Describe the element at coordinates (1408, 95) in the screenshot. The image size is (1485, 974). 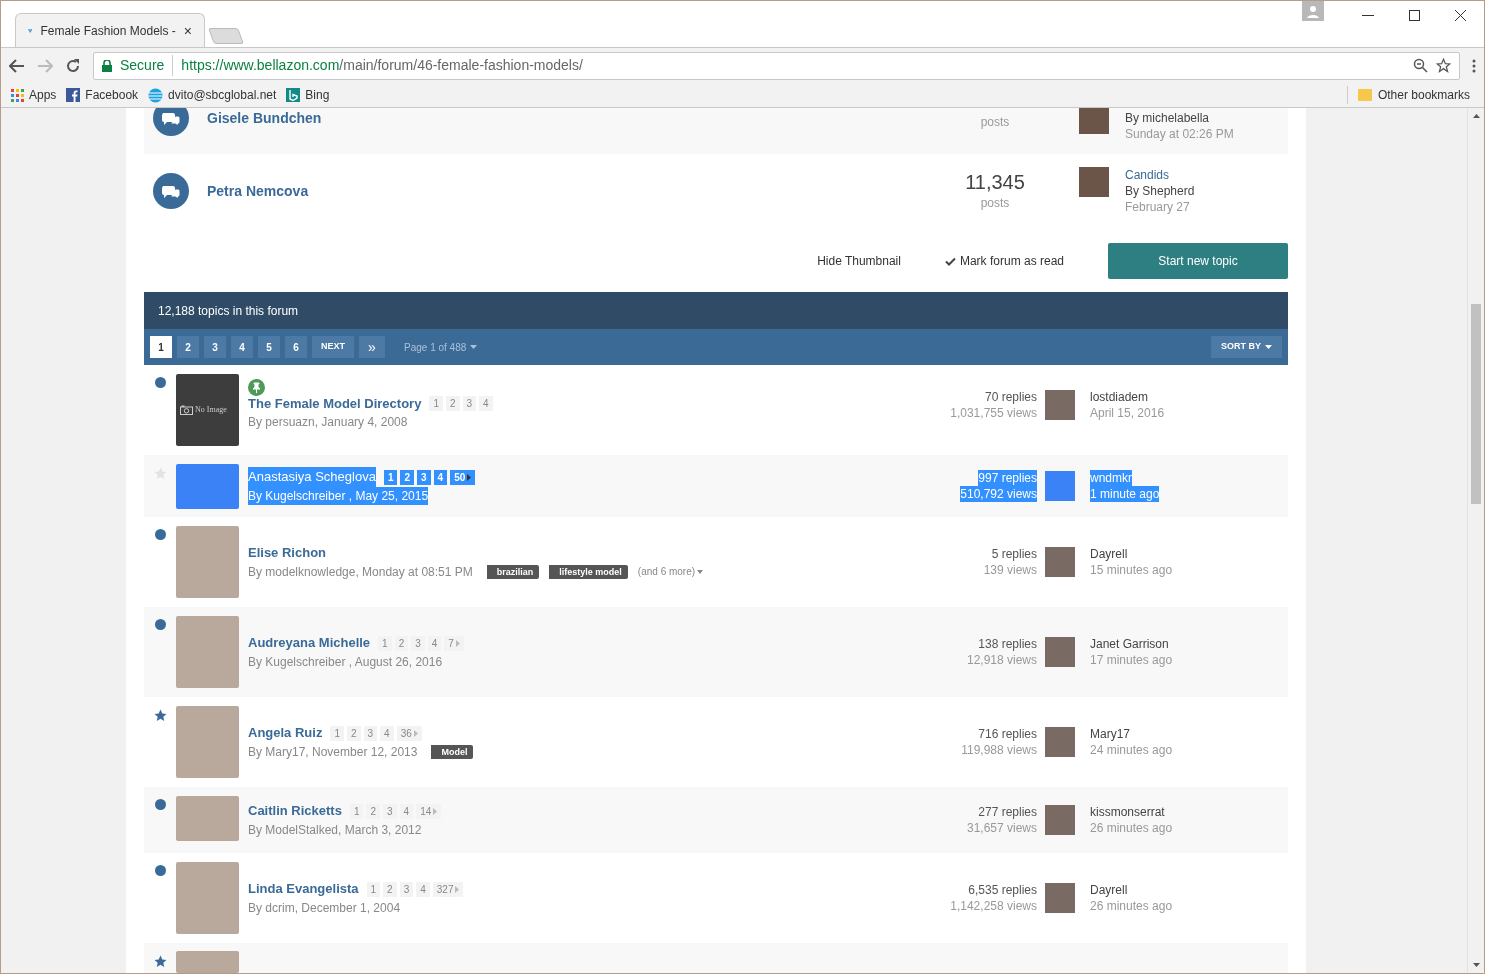
I see `other-bookmarks-item: Other bookmarks` at that location.